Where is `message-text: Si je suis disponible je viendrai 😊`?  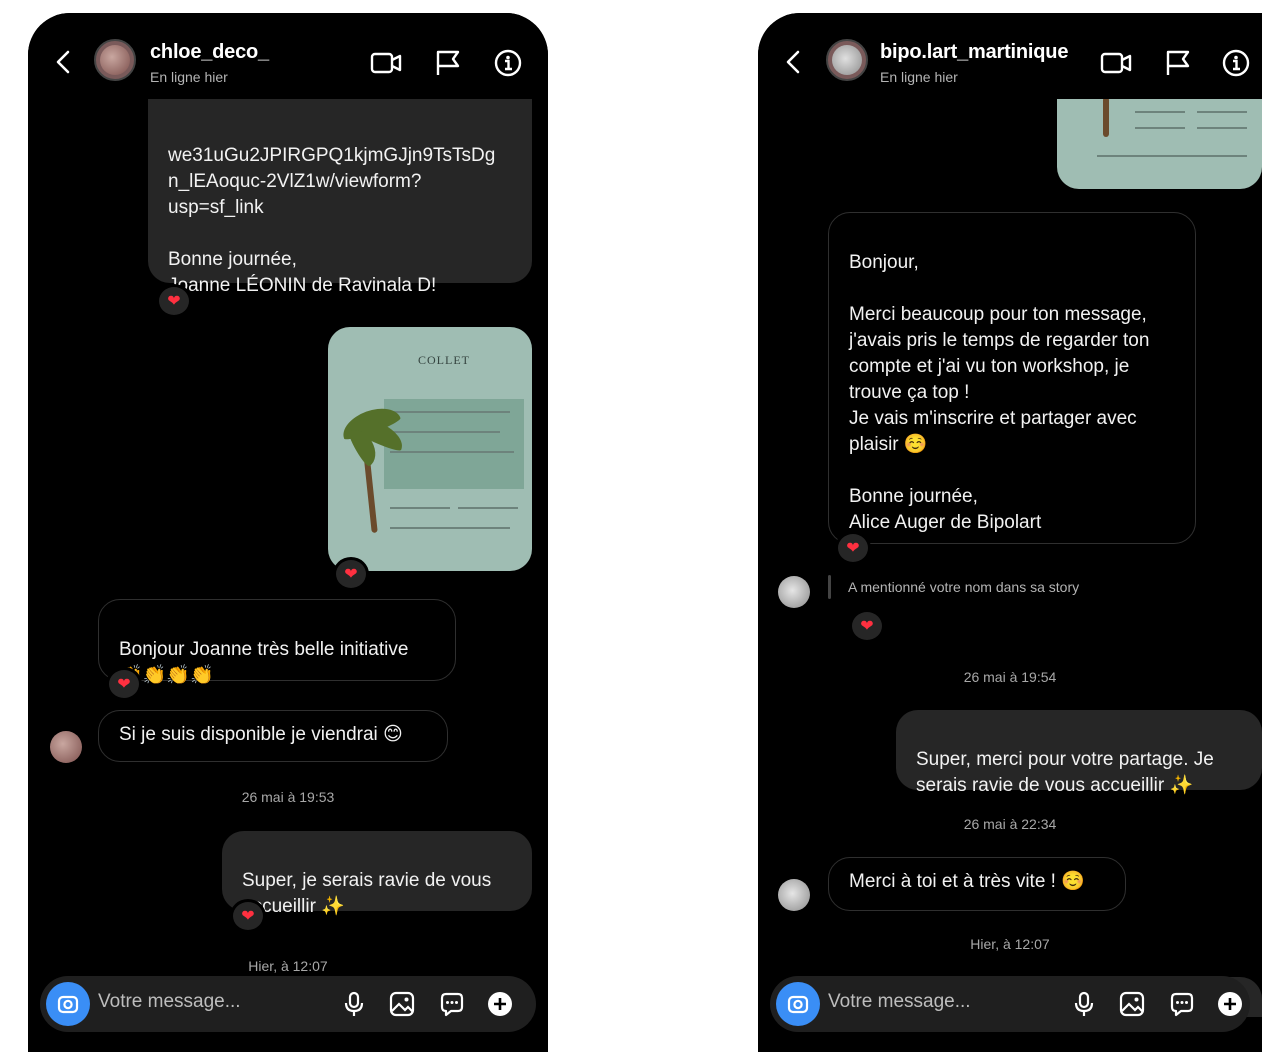
message-text: Si je suis disponible je viendrai 😊 is located at coordinates (261, 734).